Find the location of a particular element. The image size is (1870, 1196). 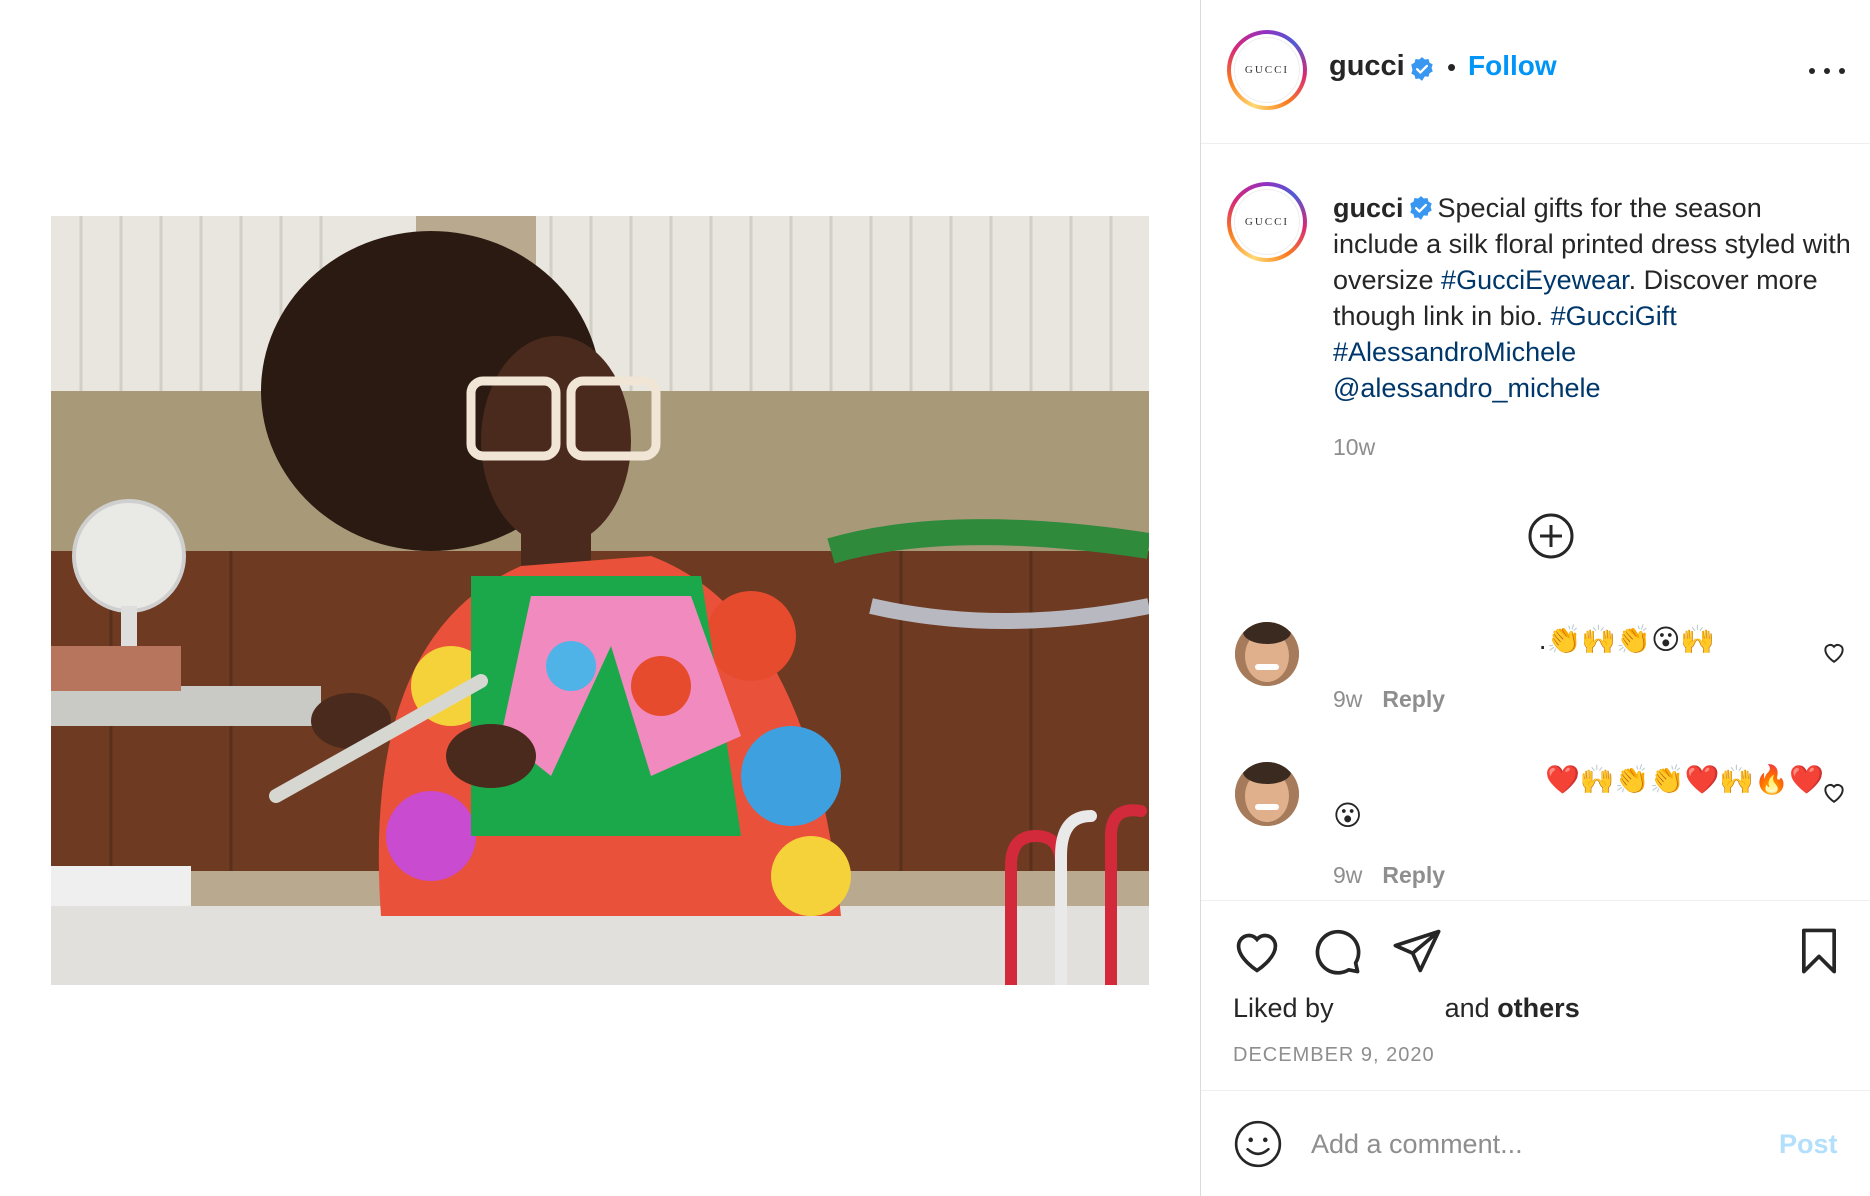

header-username: gucci is located at coordinates (1367, 66).